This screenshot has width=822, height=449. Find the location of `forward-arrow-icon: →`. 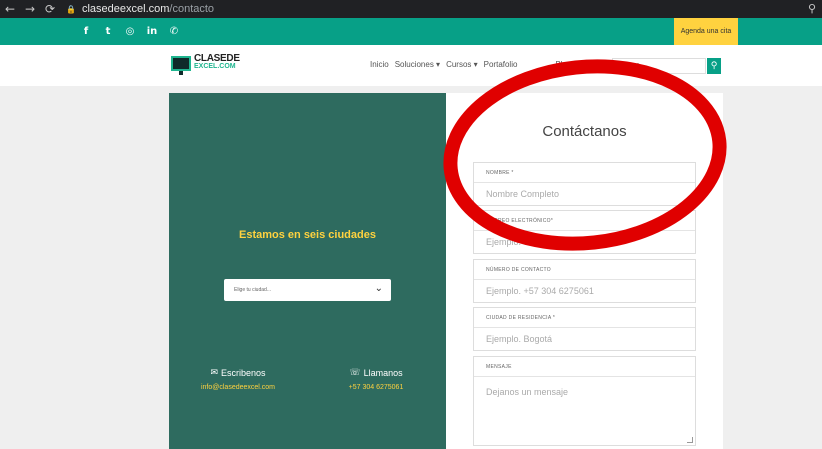

forward-arrow-icon: → is located at coordinates (30, 9).